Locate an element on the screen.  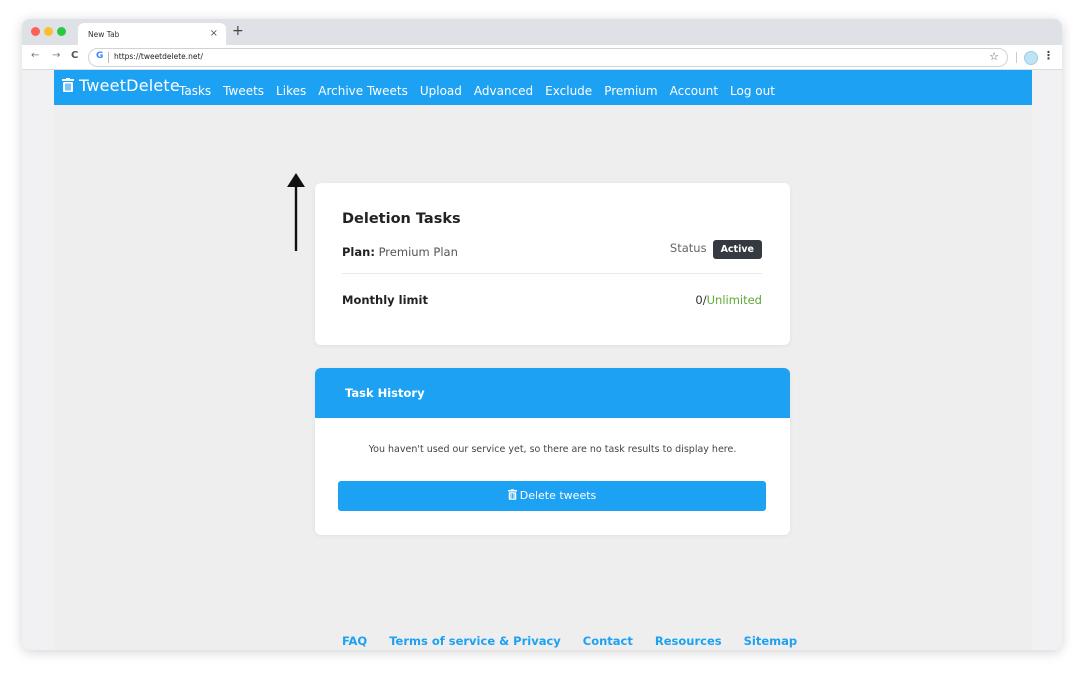
new-tab-button: + is located at coordinates (238, 31).